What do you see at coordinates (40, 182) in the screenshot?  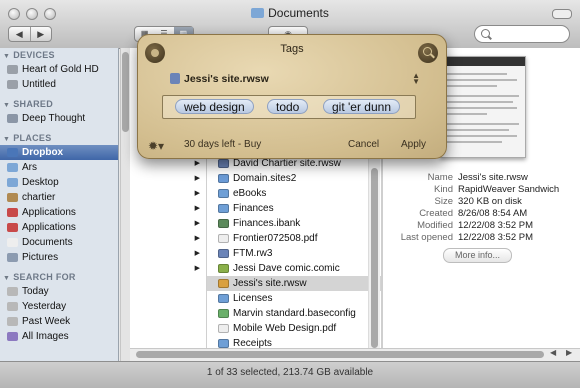 I see `sidebar-item-label: Desktop` at bounding box center [40, 182].